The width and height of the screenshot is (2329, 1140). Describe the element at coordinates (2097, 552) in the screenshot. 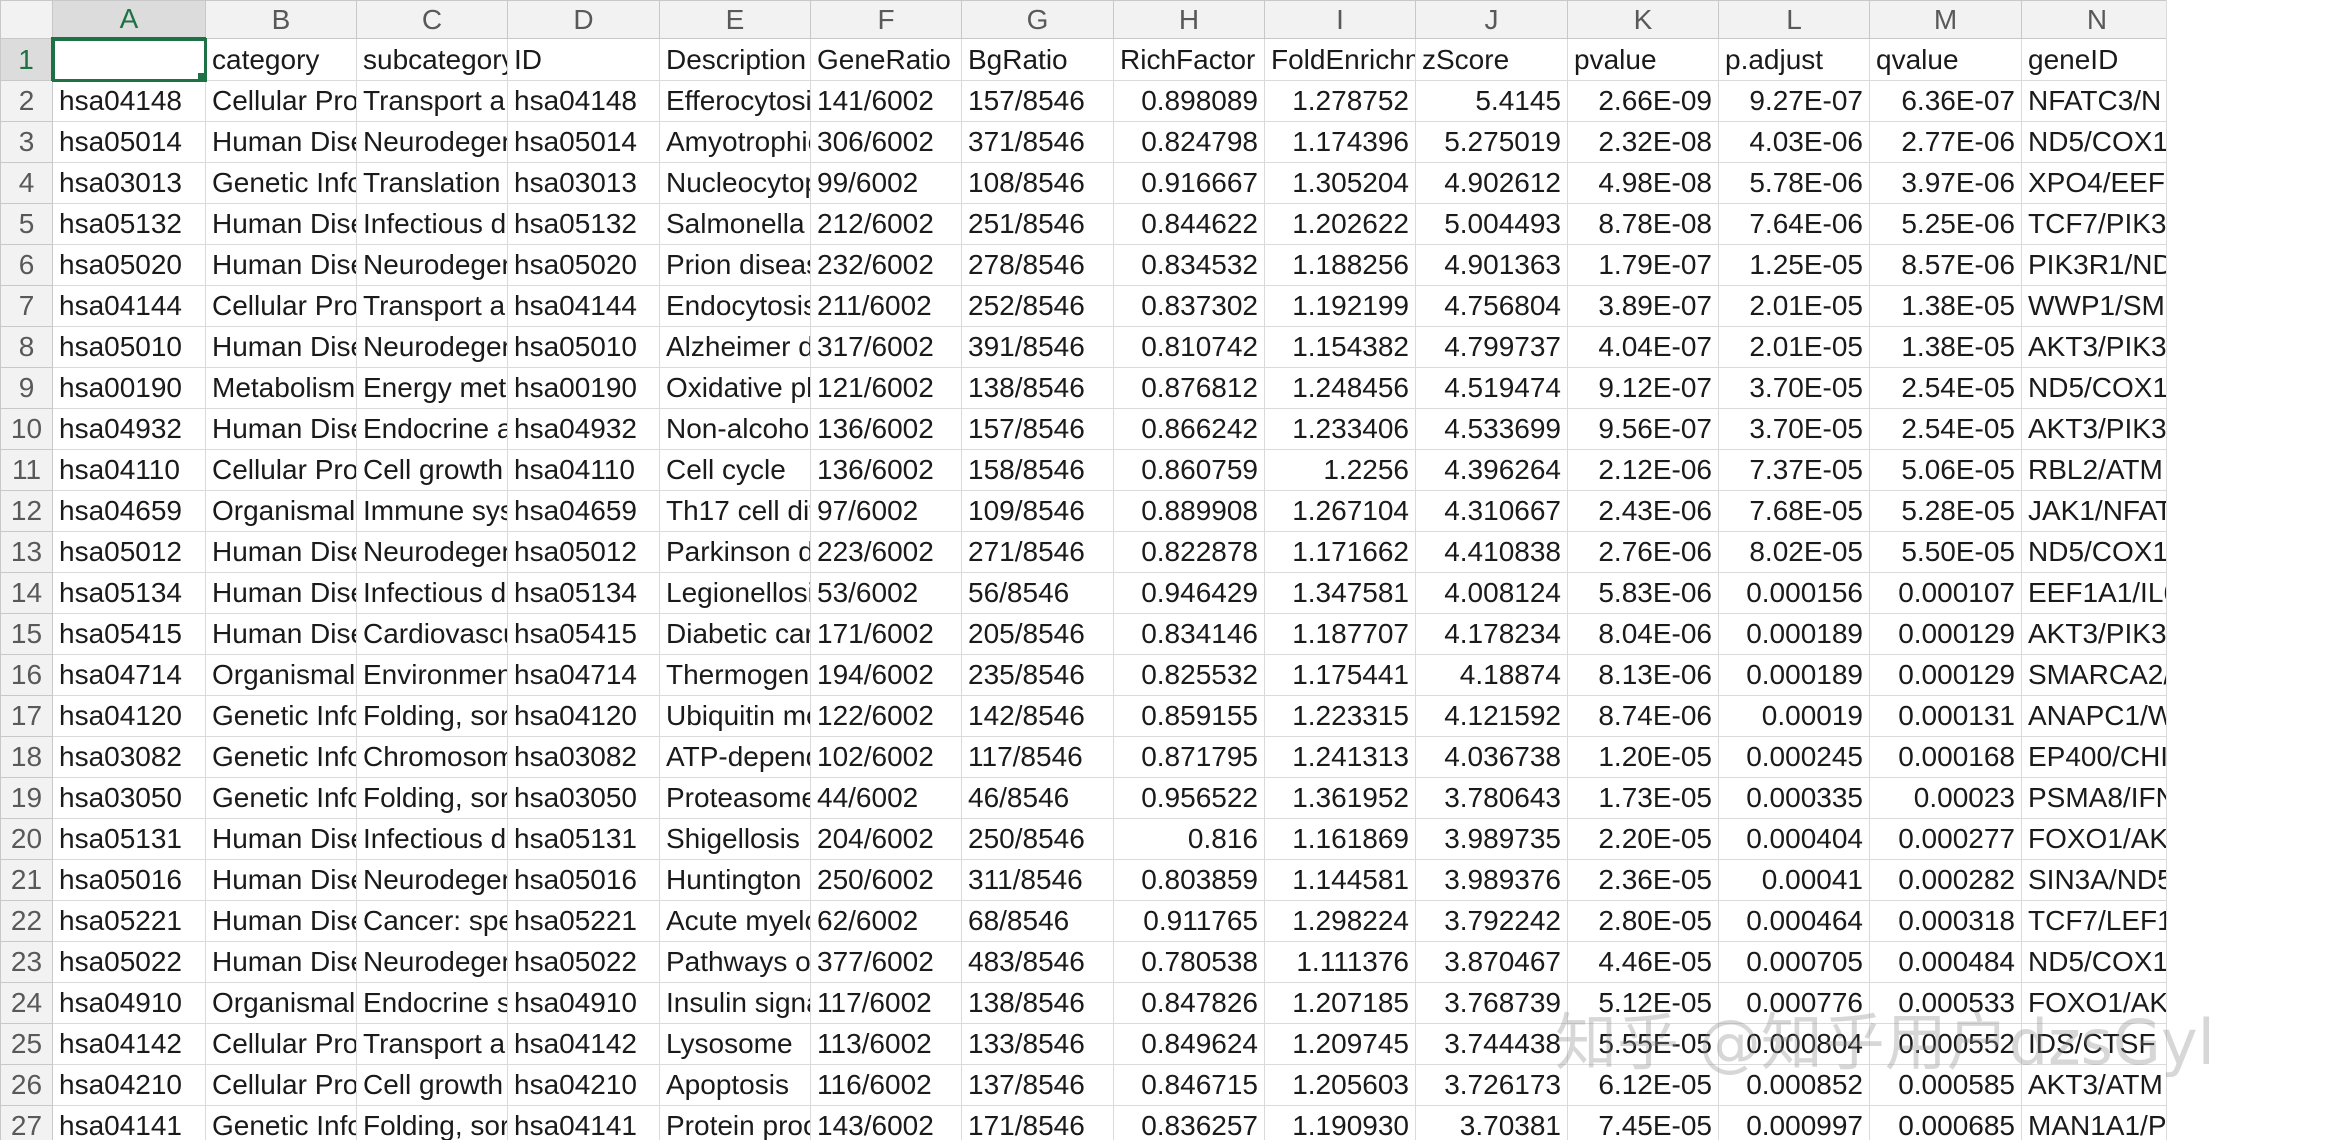

I see `cell-n13: ND5/COX1` at that location.